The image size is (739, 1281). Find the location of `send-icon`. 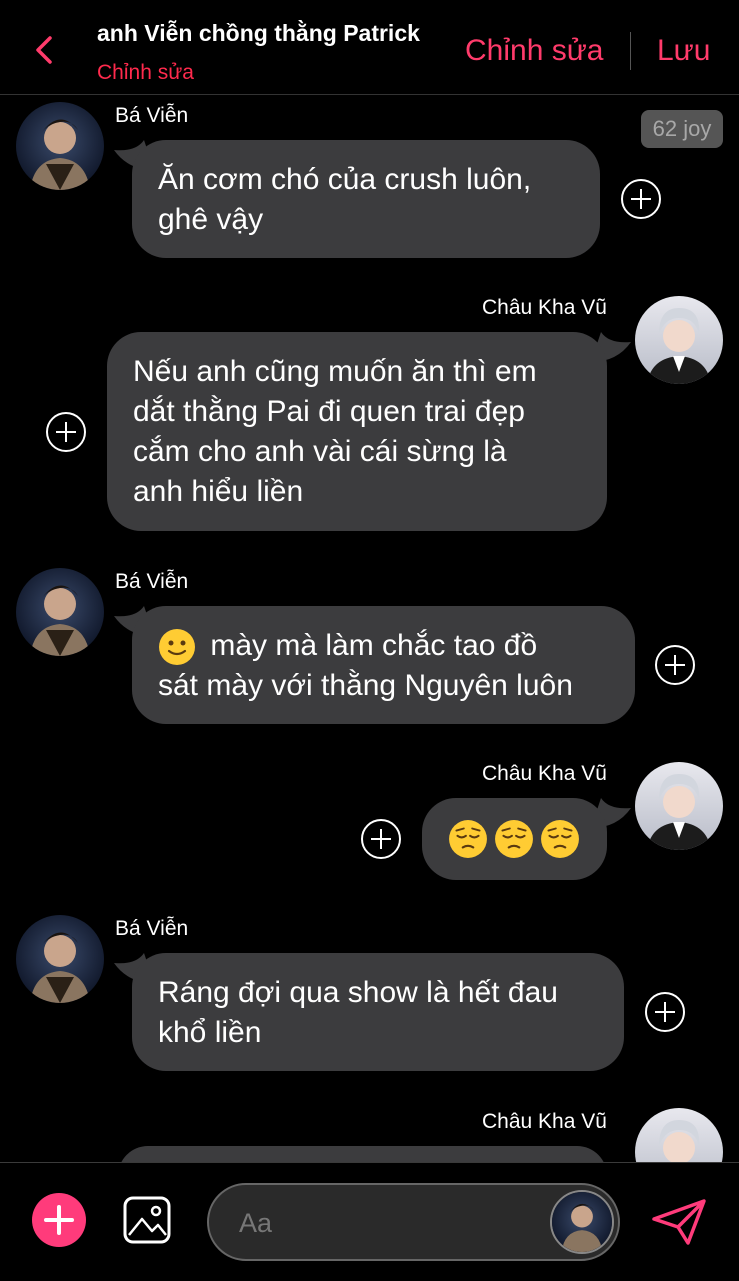

send-icon is located at coordinates (679, 1222).